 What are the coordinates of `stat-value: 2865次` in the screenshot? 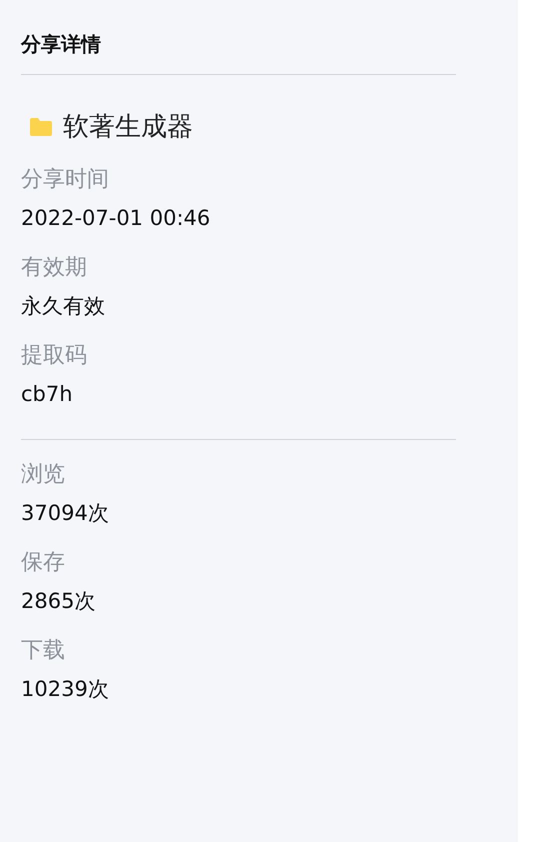 It's located at (58, 601).